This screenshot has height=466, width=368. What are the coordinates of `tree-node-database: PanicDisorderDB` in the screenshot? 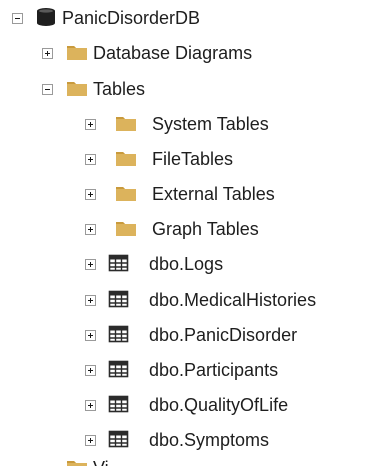 It's located at (184, 19).